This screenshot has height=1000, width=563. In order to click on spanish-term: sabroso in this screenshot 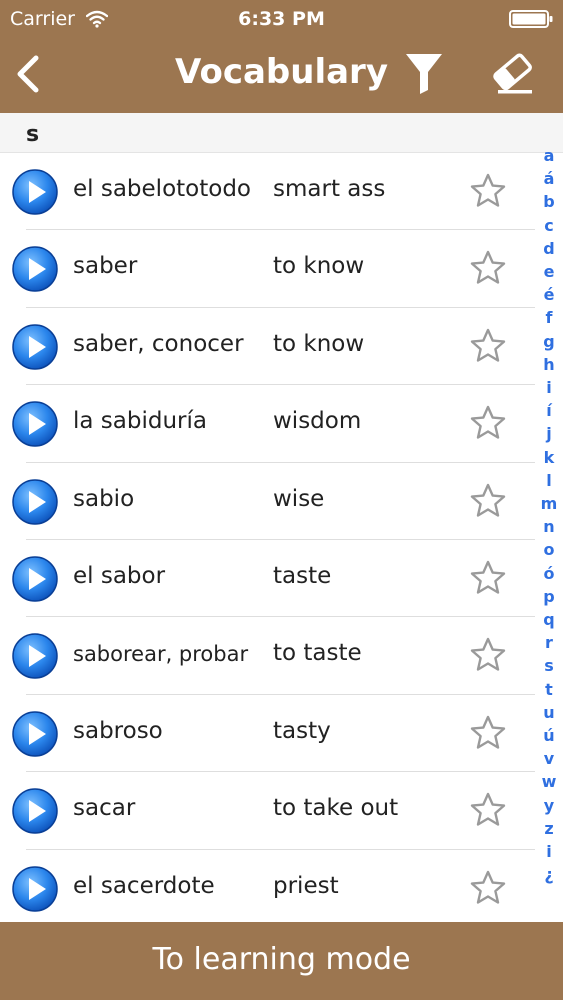, I will do `click(118, 730)`.